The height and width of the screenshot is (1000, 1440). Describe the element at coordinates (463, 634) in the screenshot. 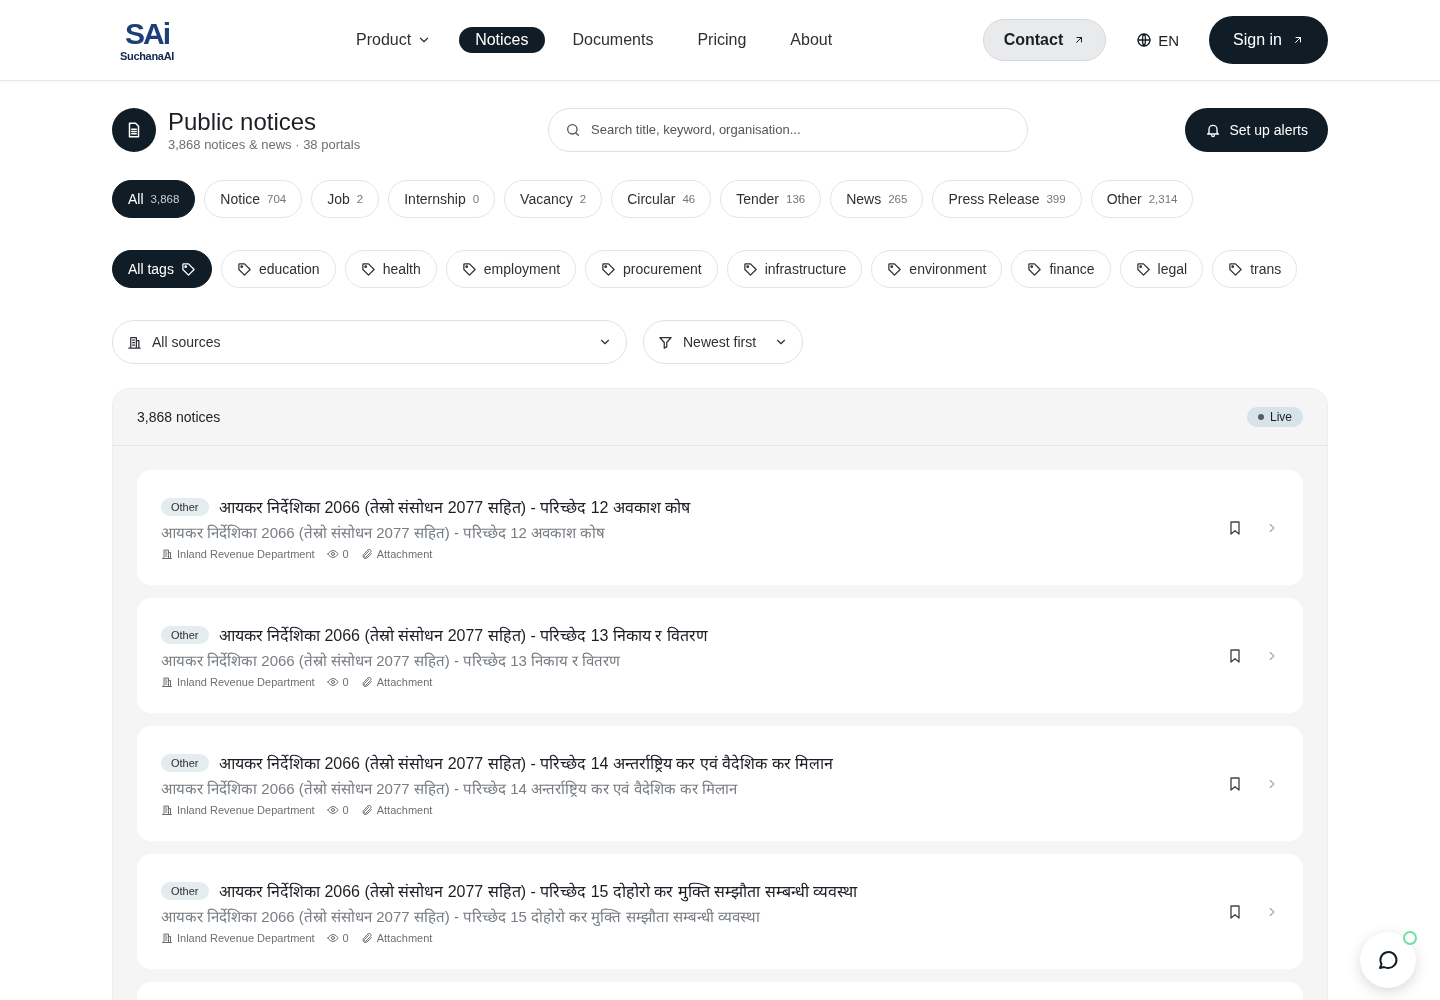

I see `notice-title: आयकर निर्देशिका 2066 (तेस्रो संसोधन 2077 सहित) - परिच्छेद 13 निकाय र वितरण` at that location.